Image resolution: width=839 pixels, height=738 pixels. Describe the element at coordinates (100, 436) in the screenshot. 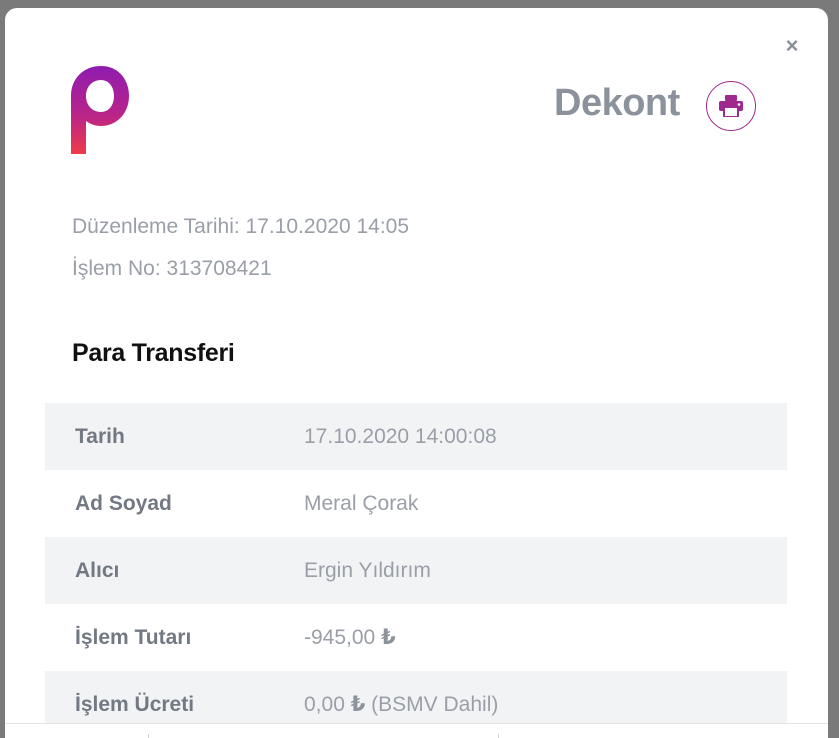

I see `row-label: Tarih` at that location.